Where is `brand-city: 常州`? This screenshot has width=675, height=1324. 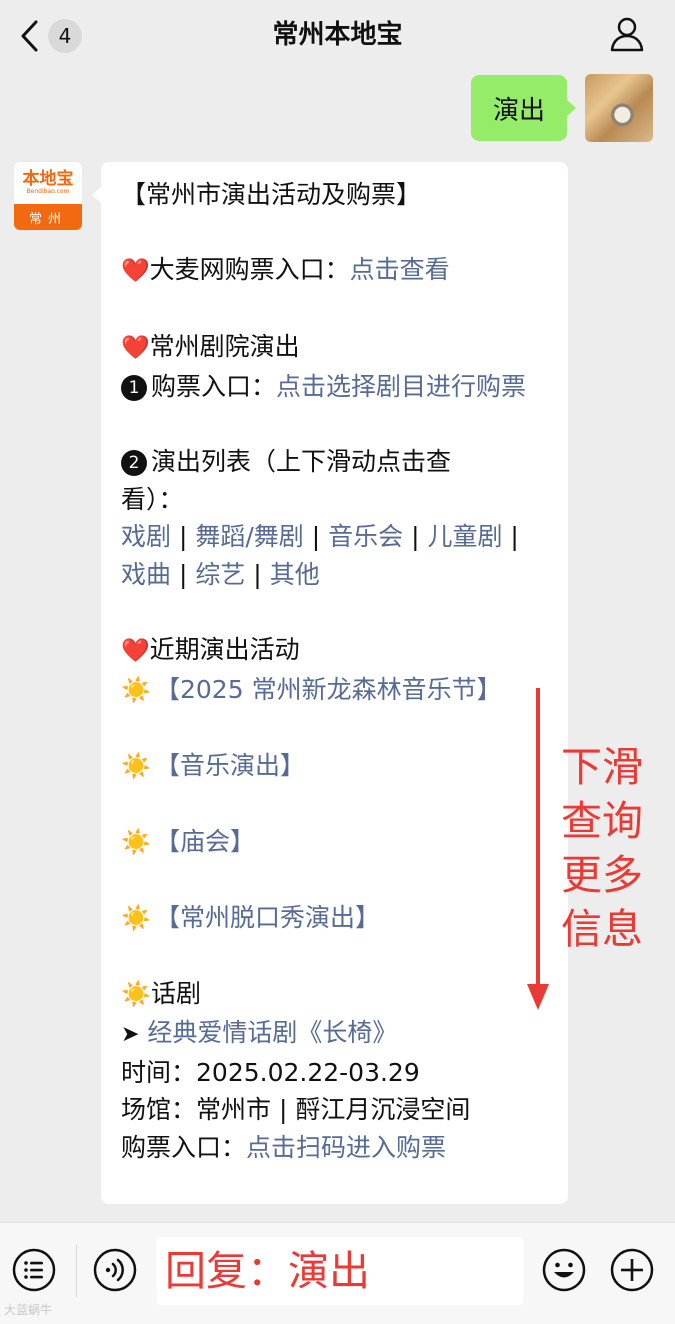 brand-city: 常州 is located at coordinates (48, 217).